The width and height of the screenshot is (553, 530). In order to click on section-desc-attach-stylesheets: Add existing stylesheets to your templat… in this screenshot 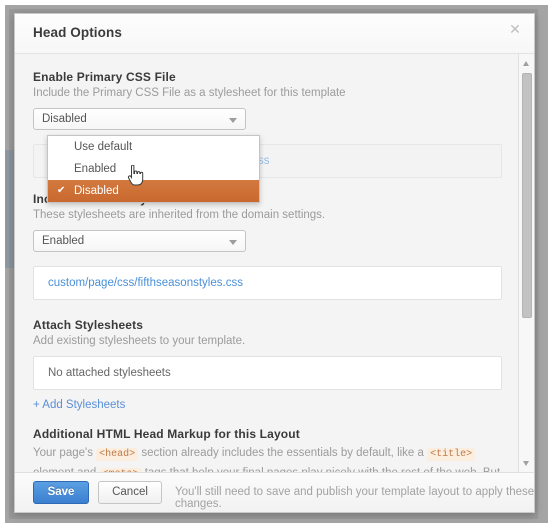, I will do `click(139, 341)`.